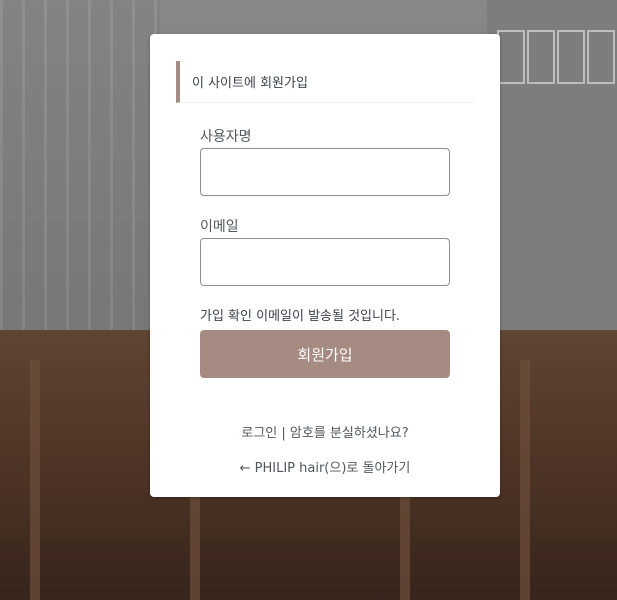 The width and height of the screenshot is (617, 600). Describe the element at coordinates (325, 82) in the screenshot. I see `register-message: 이 사이트에 회원가입` at that location.